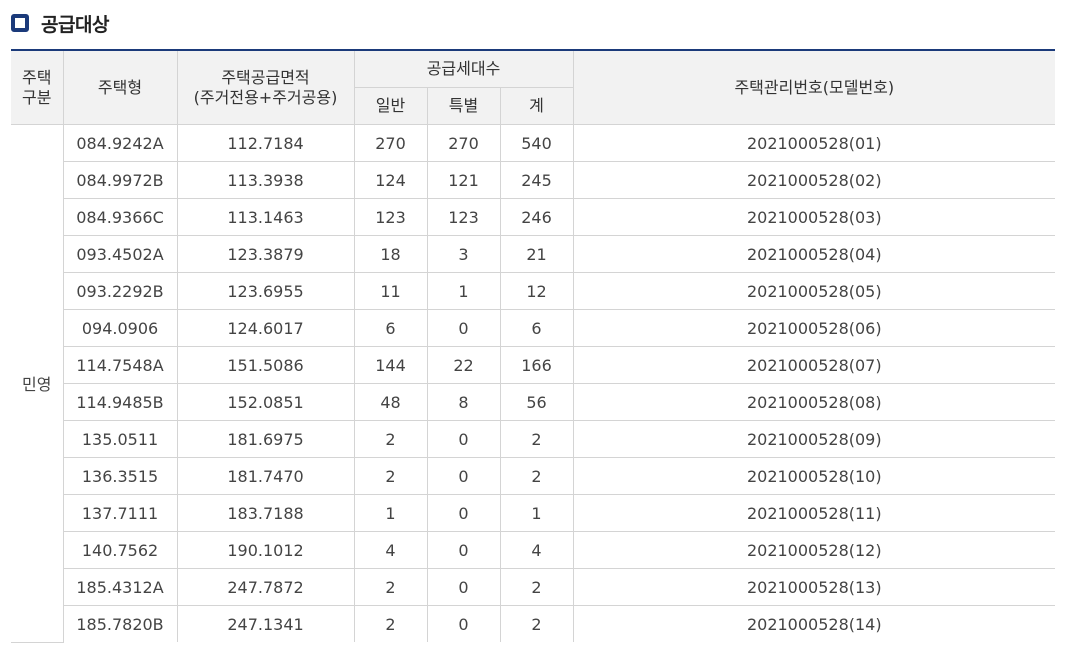 The image size is (1083, 654). What do you see at coordinates (265, 623) in the screenshot?
I see `cell-area: 247.1341` at bounding box center [265, 623].